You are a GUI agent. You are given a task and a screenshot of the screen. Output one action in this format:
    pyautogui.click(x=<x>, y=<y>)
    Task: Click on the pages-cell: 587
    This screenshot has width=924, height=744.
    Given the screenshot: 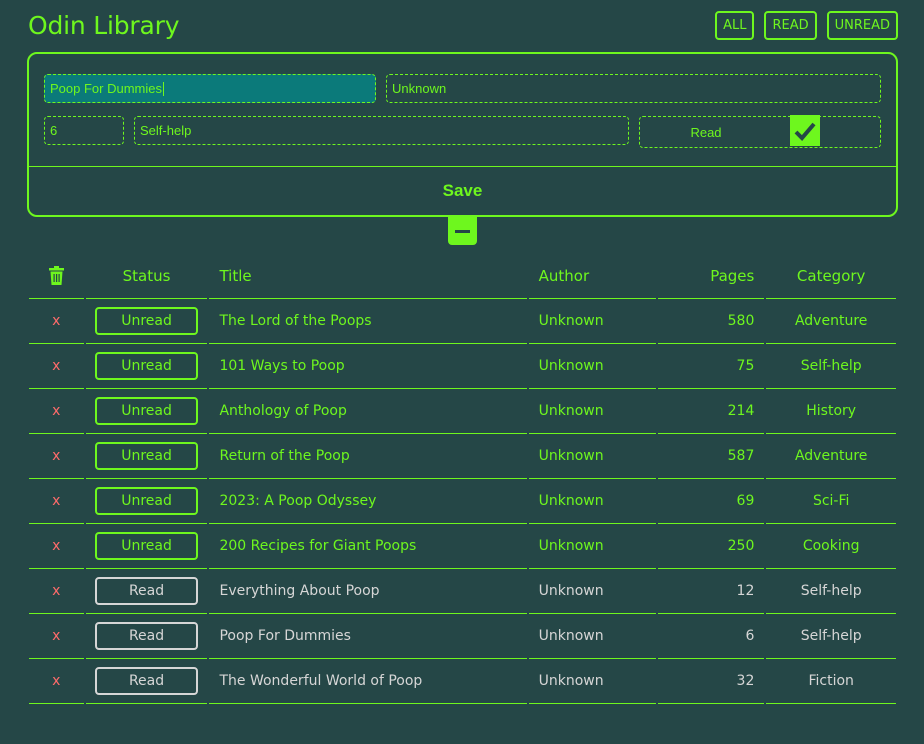 What is the action you would take?
    pyautogui.click(x=711, y=456)
    